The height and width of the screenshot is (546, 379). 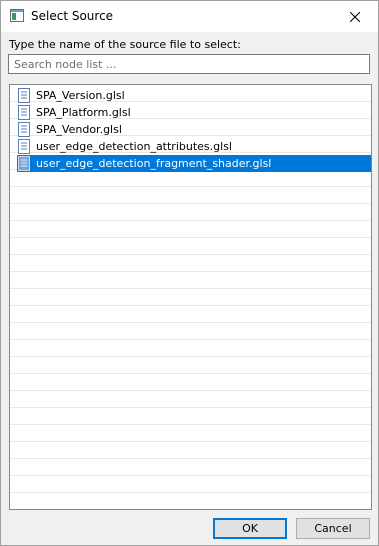 I want to click on list-item: SPA_Version.glsl, so click(x=71, y=95).